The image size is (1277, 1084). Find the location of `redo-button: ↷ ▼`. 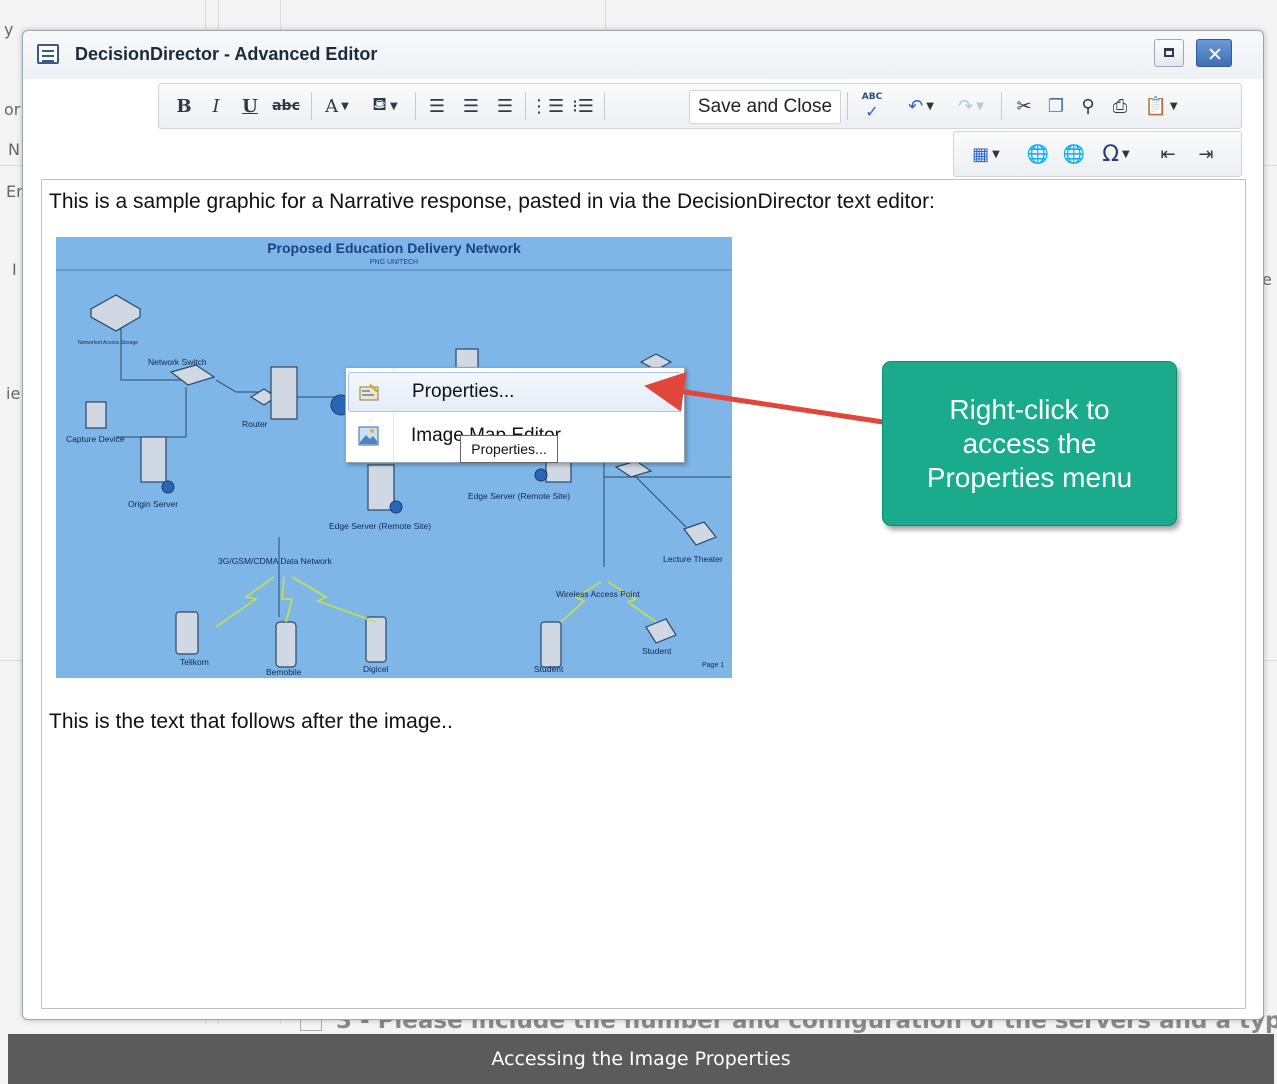

redo-button: ↷ ▼ is located at coordinates (971, 106).